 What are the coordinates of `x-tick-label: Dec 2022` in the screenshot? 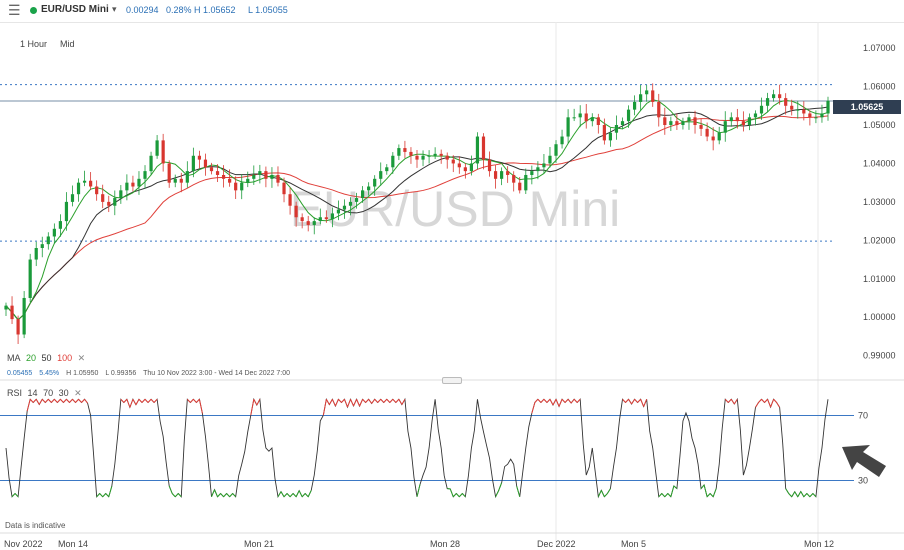 It's located at (556, 544).